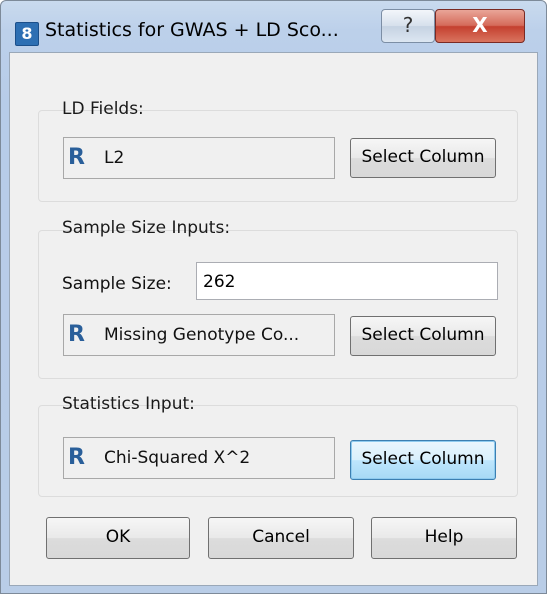  What do you see at coordinates (199, 158) in the screenshot?
I see `ld-field-box: R L2` at bounding box center [199, 158].